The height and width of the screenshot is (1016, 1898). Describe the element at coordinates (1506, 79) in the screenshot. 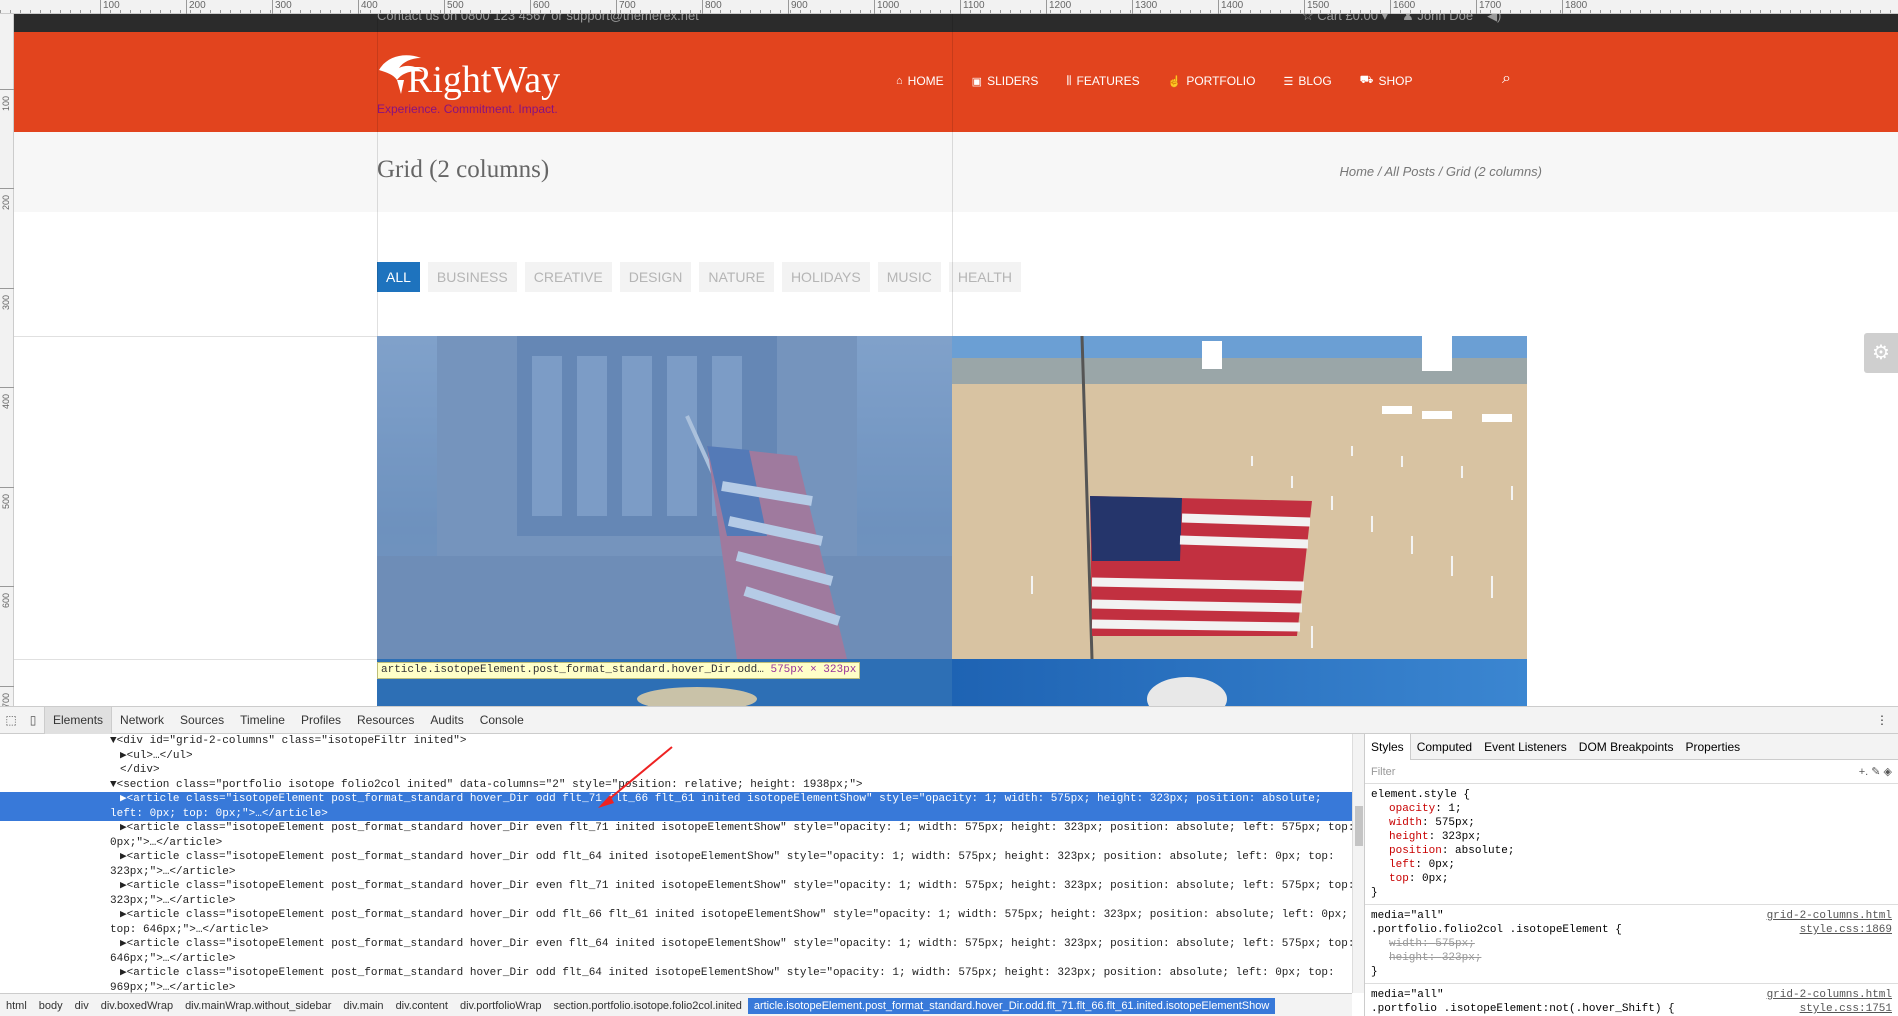

I see `search-icon: ⌕` at that location.